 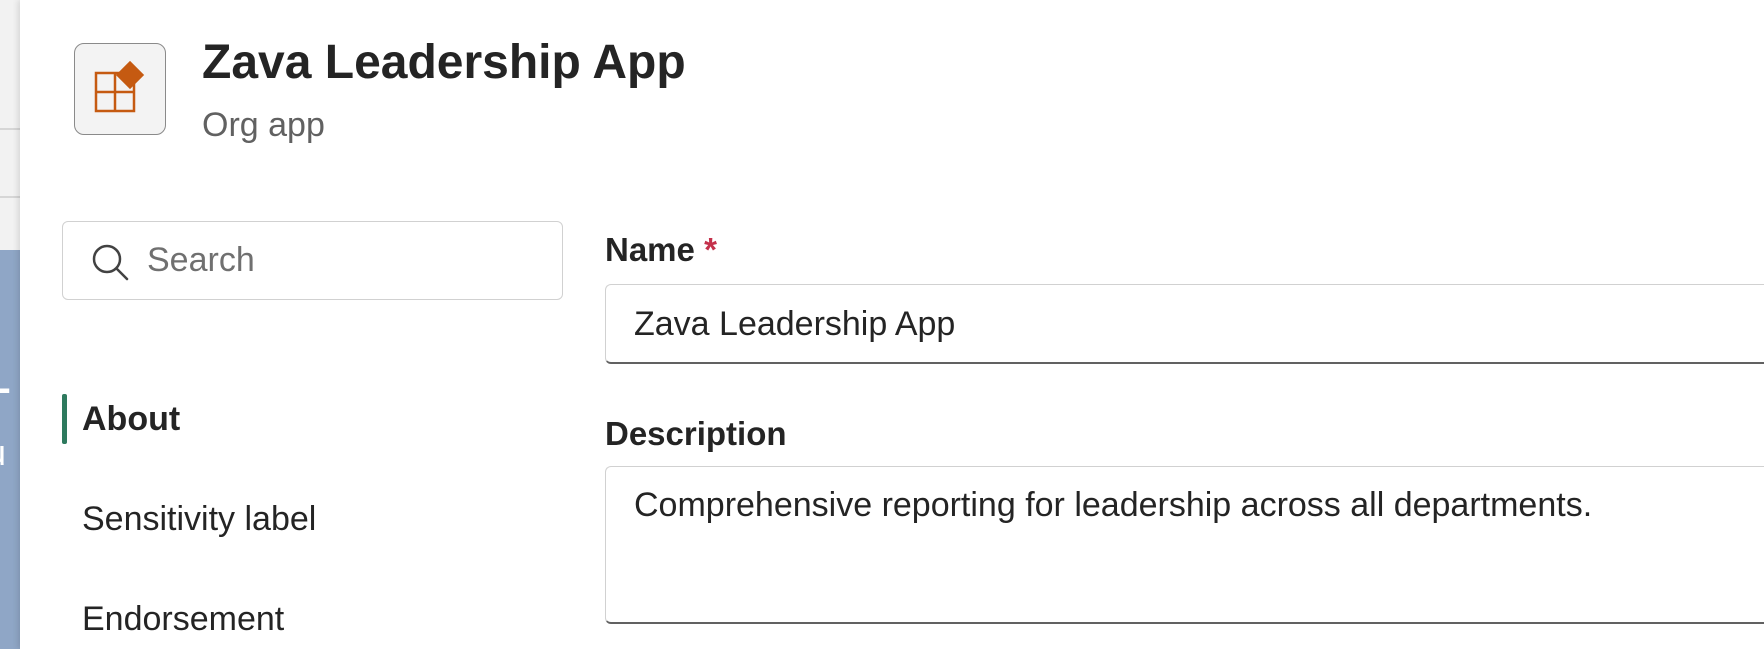 I want to click on name-input, so click(x=1184, y=324).